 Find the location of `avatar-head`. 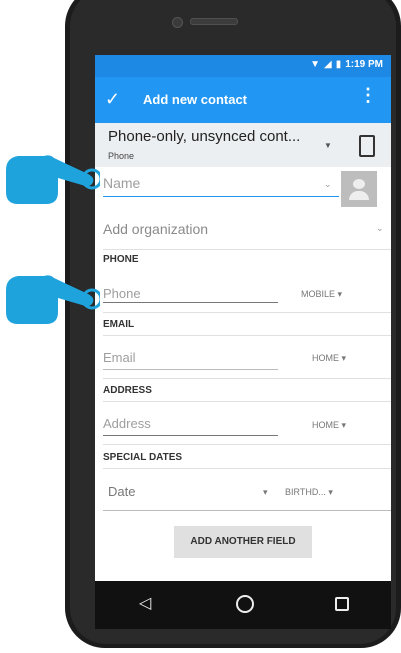

avatar-head is located at coordinates (359, 184).